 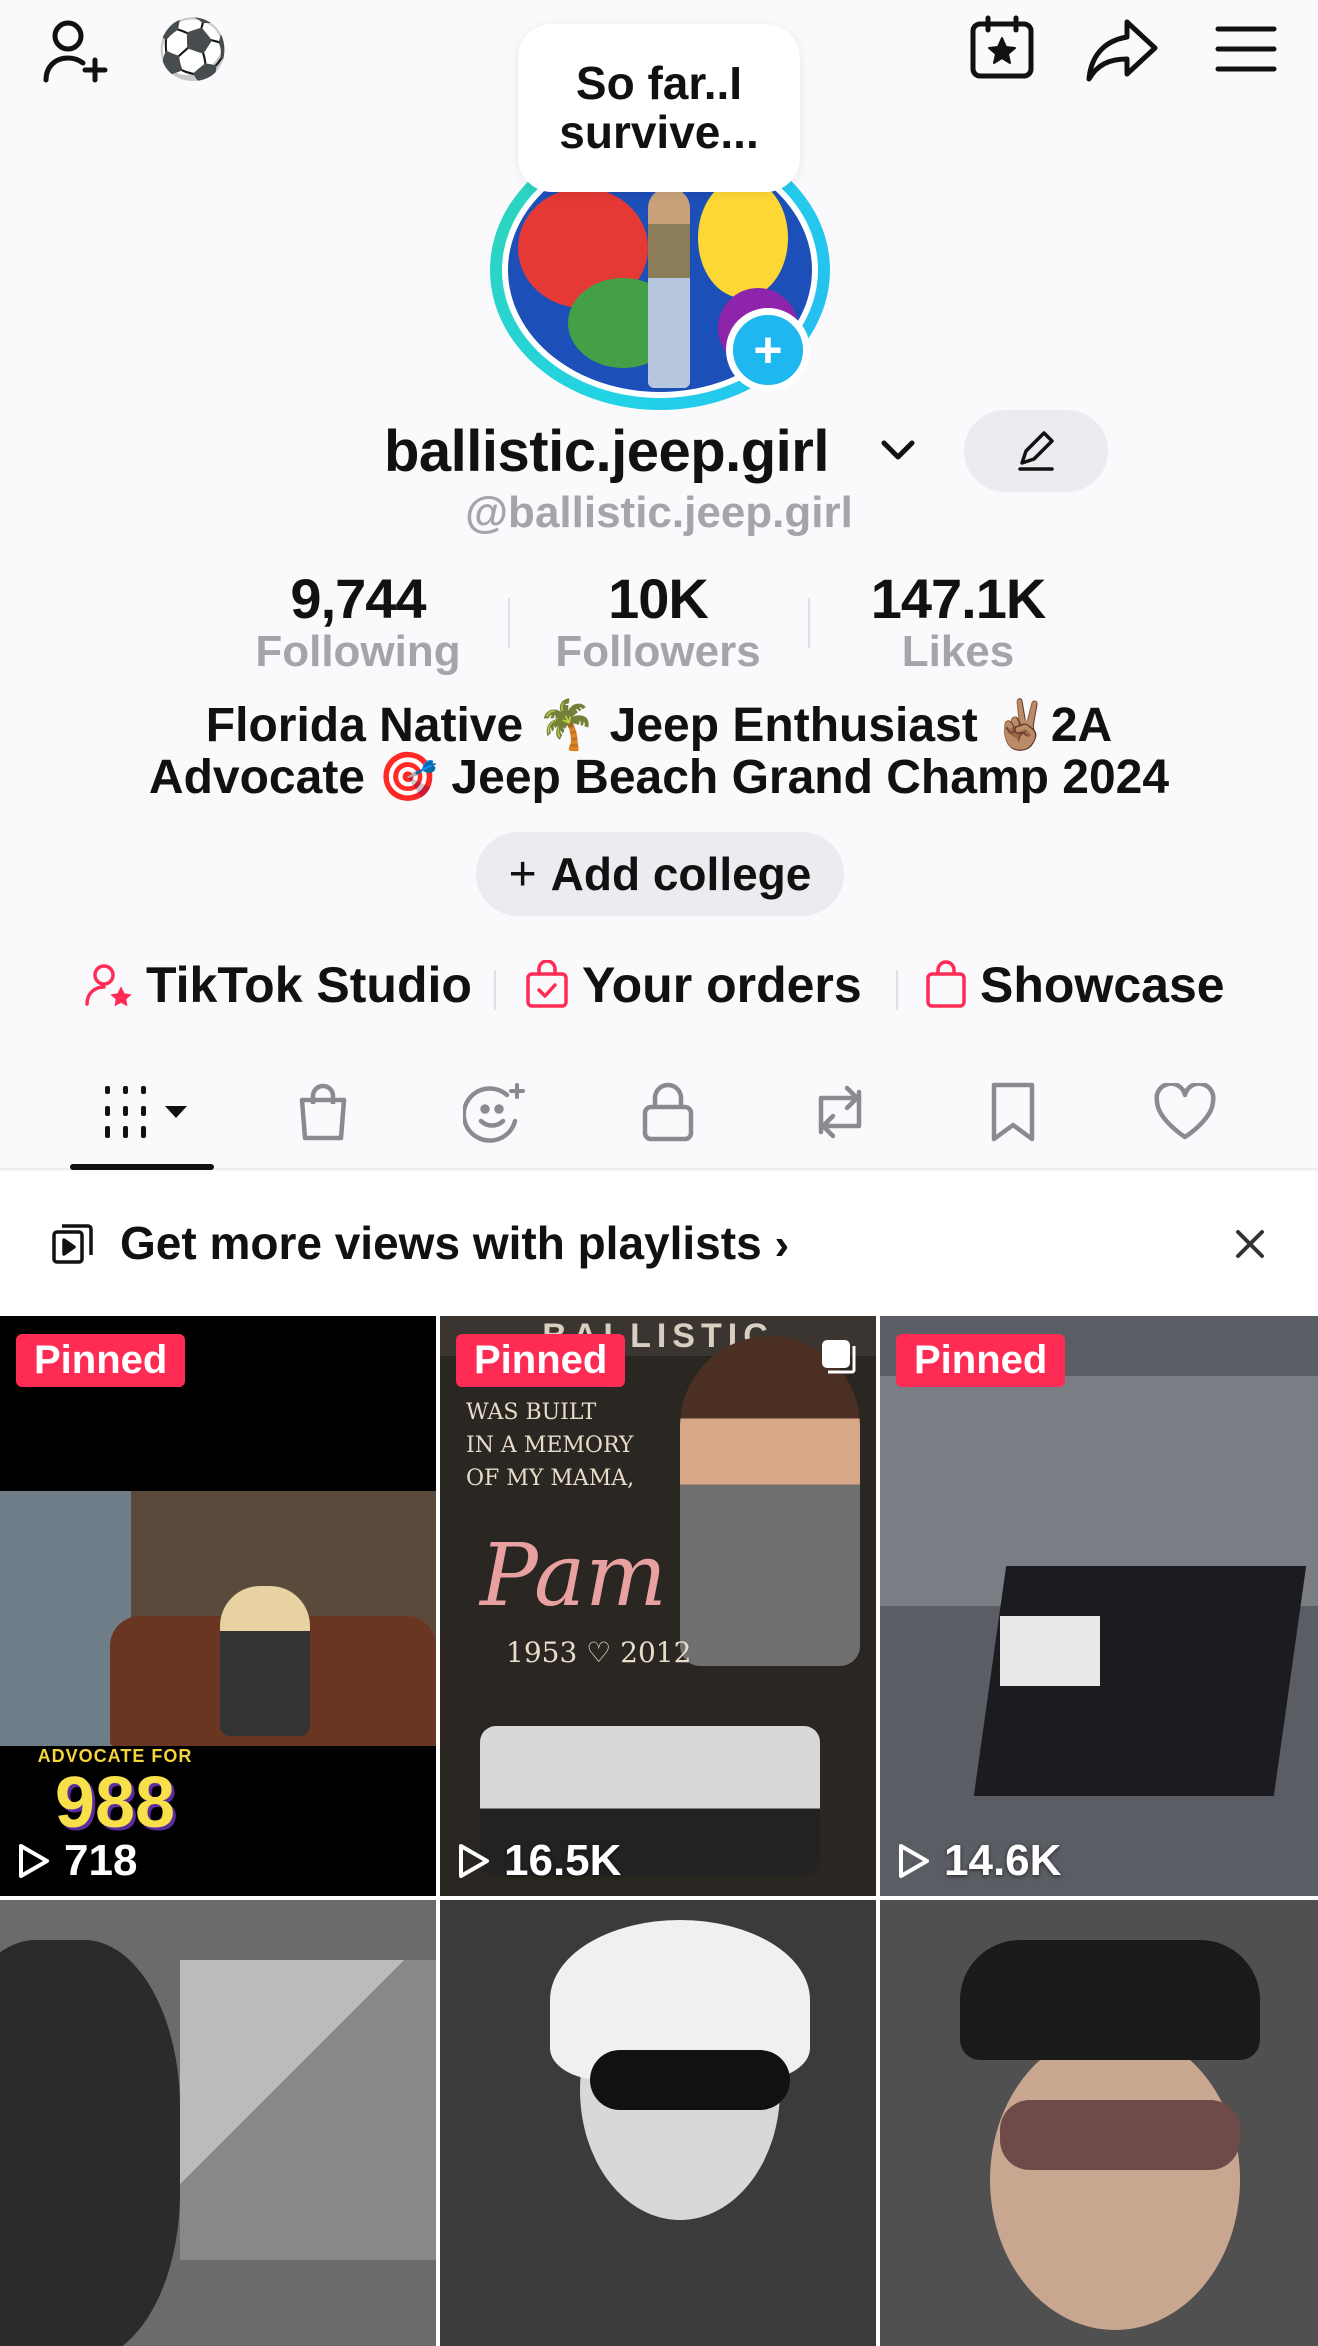 I want to click on tab-liked, so click(x=1185, y=1112).